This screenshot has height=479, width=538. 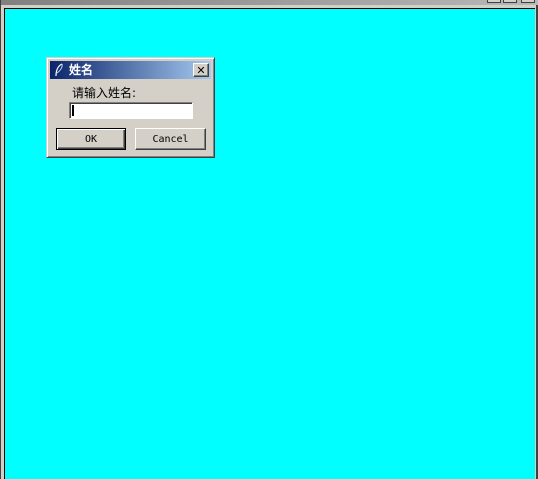 I want to click on dialog-close-button: ✕, so click(x=201, y=70).